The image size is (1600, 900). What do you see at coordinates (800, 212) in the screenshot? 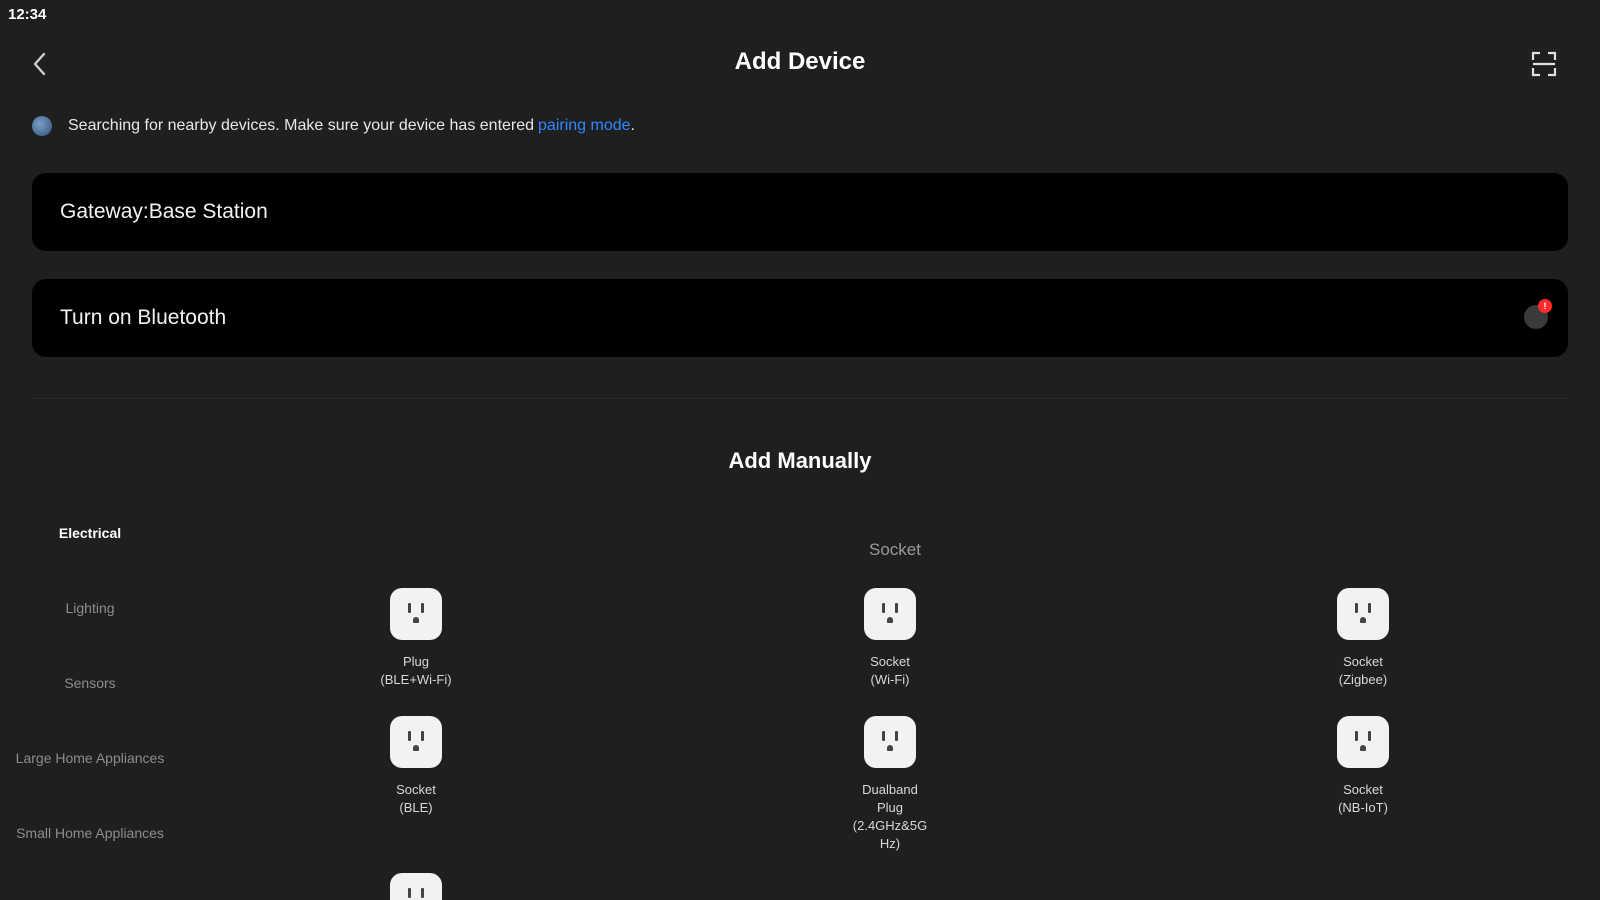
I see `gateway-card: Gateway:Base Station` at bounding box center [800, 212].